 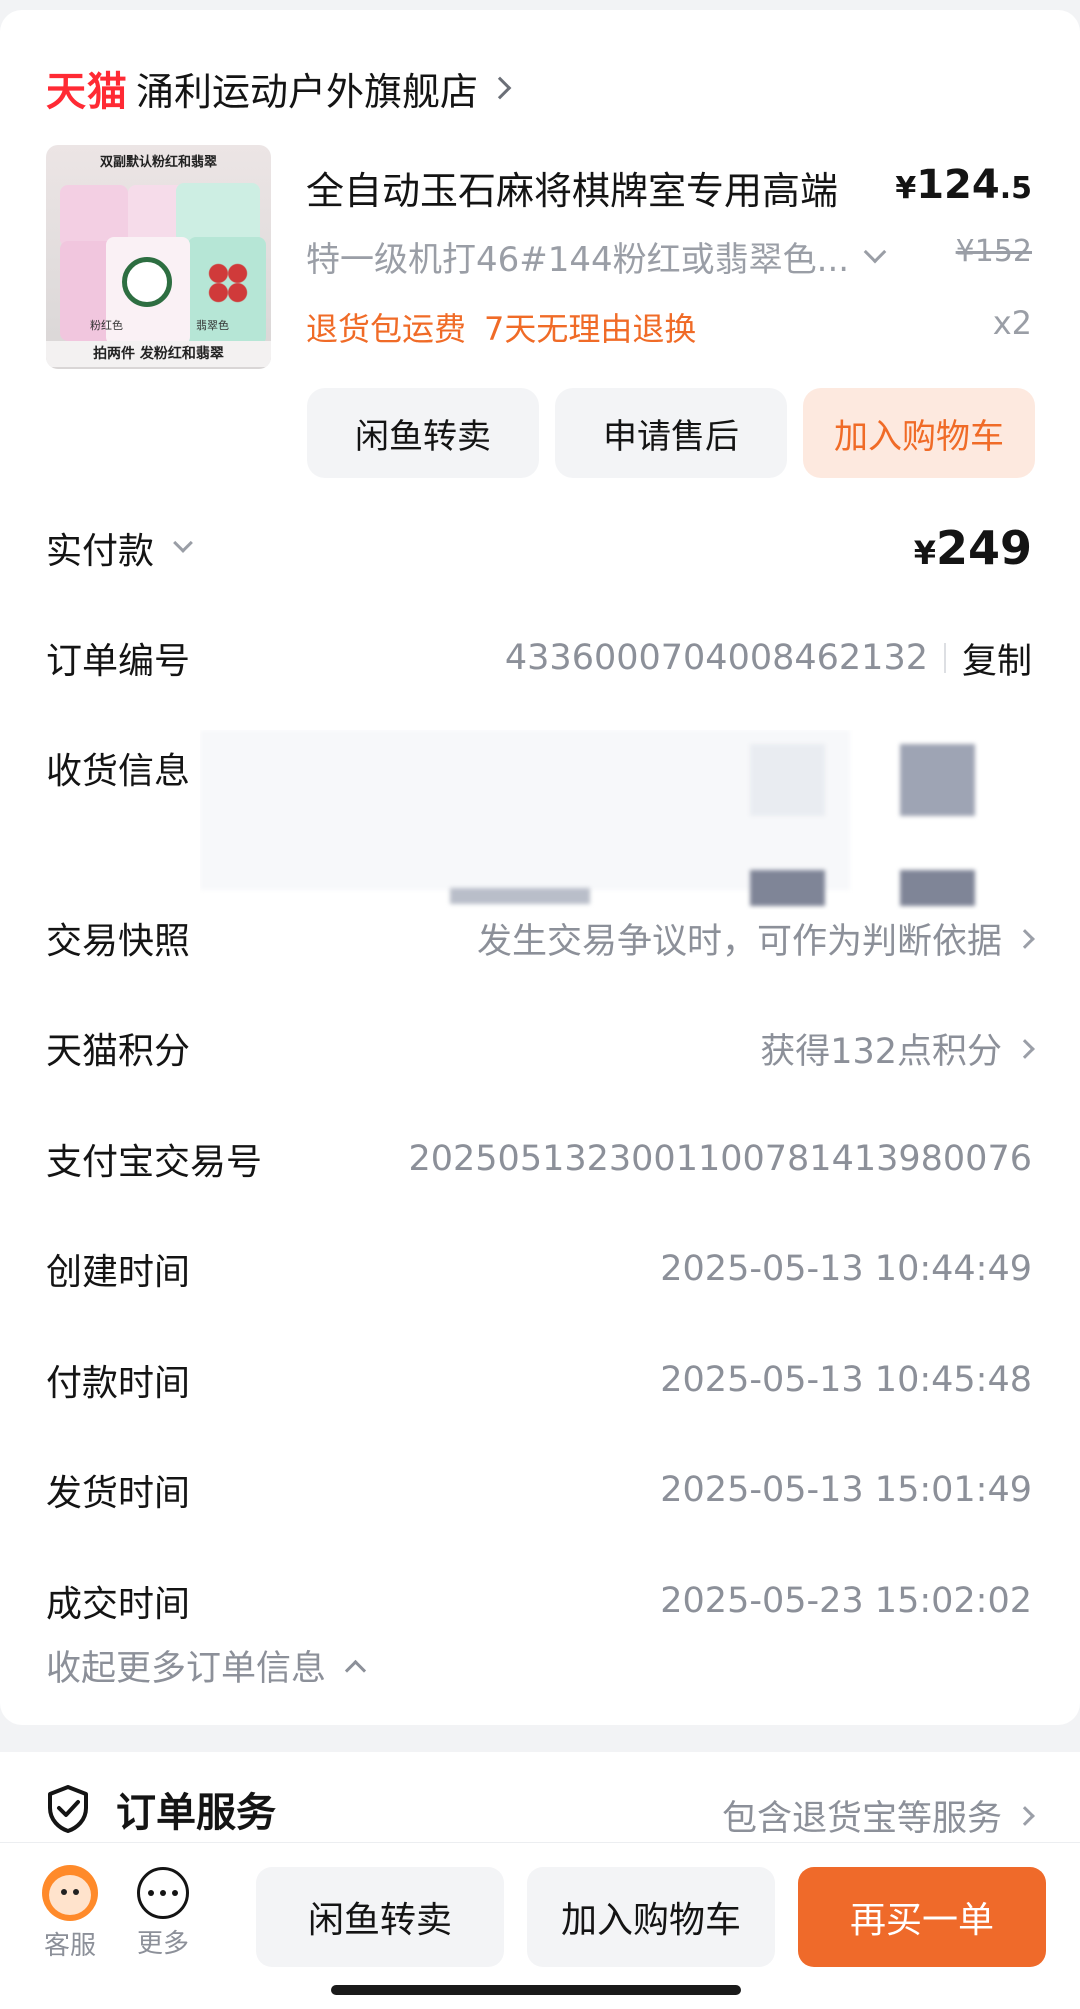 I want to click on thumbnail-label-pink: 粉红色, so click(x=106, y=325).